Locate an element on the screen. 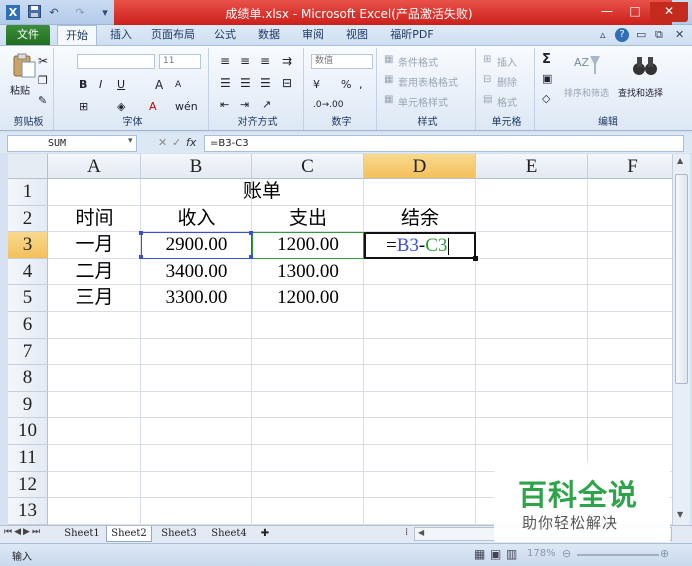  minimize-button: — is located at coordinates (607, 12).